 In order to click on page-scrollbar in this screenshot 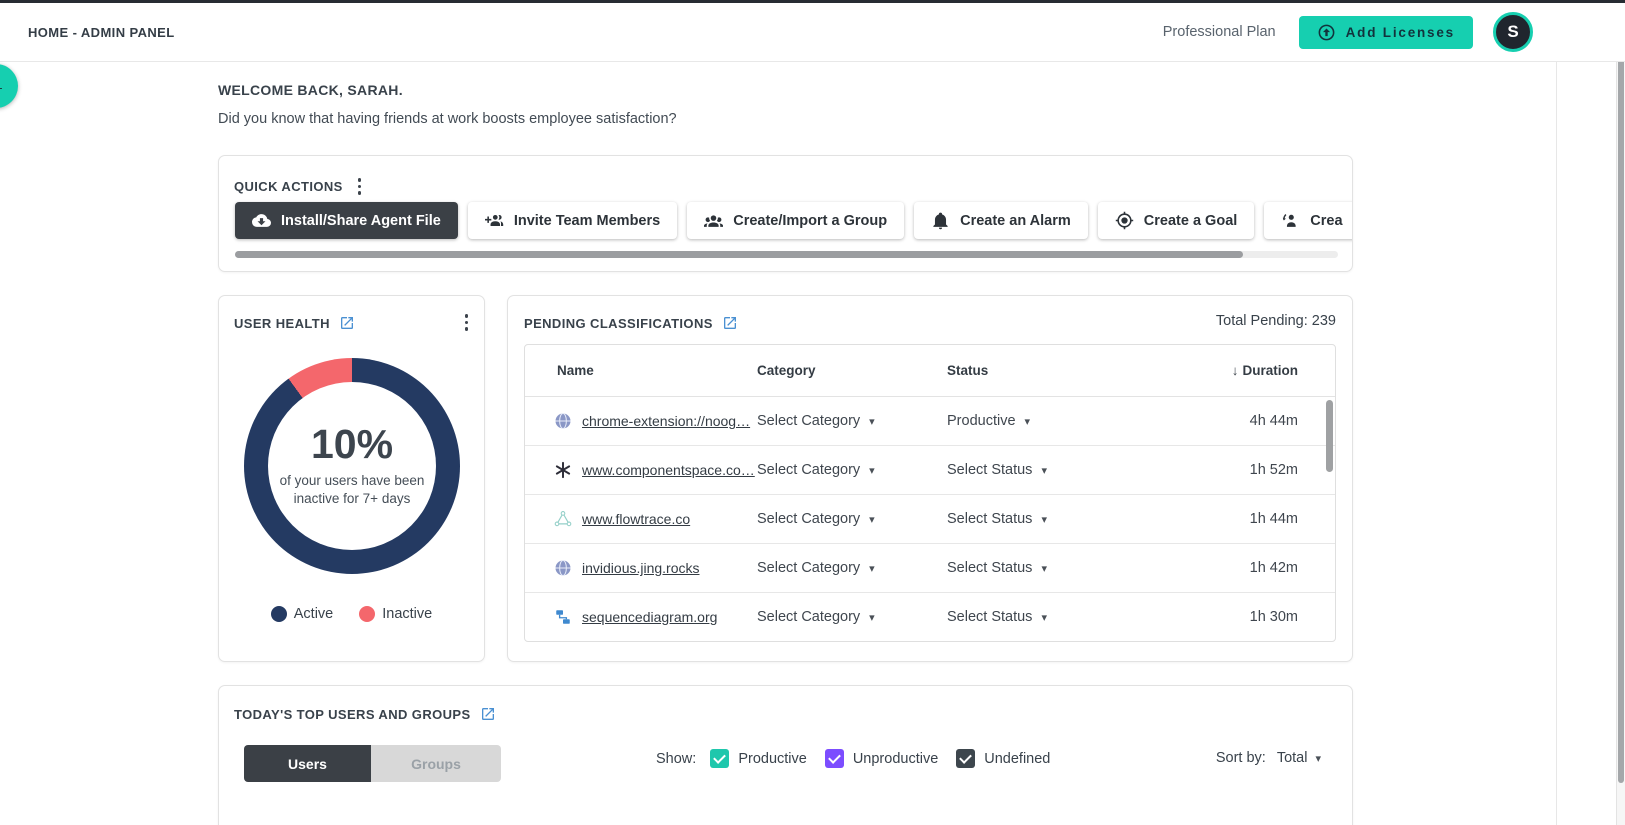, I will do `click(1620, 414)`.